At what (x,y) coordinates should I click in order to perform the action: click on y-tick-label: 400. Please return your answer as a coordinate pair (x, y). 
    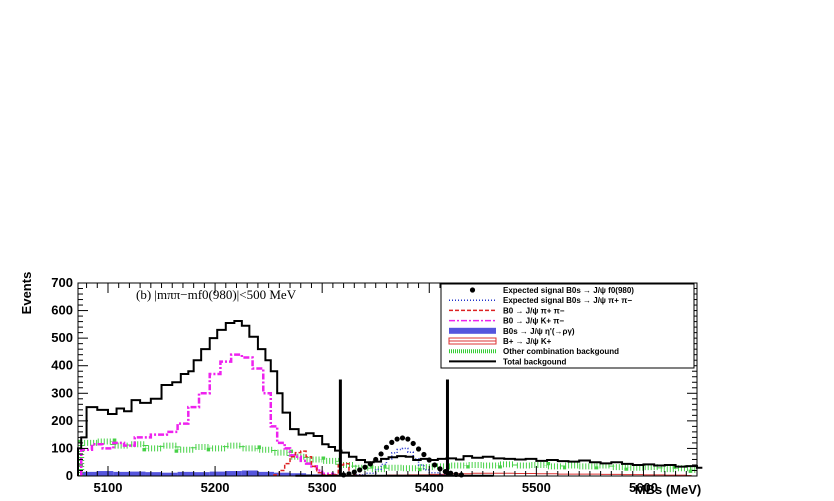
    Looking at the image, I should click on (62, 365).